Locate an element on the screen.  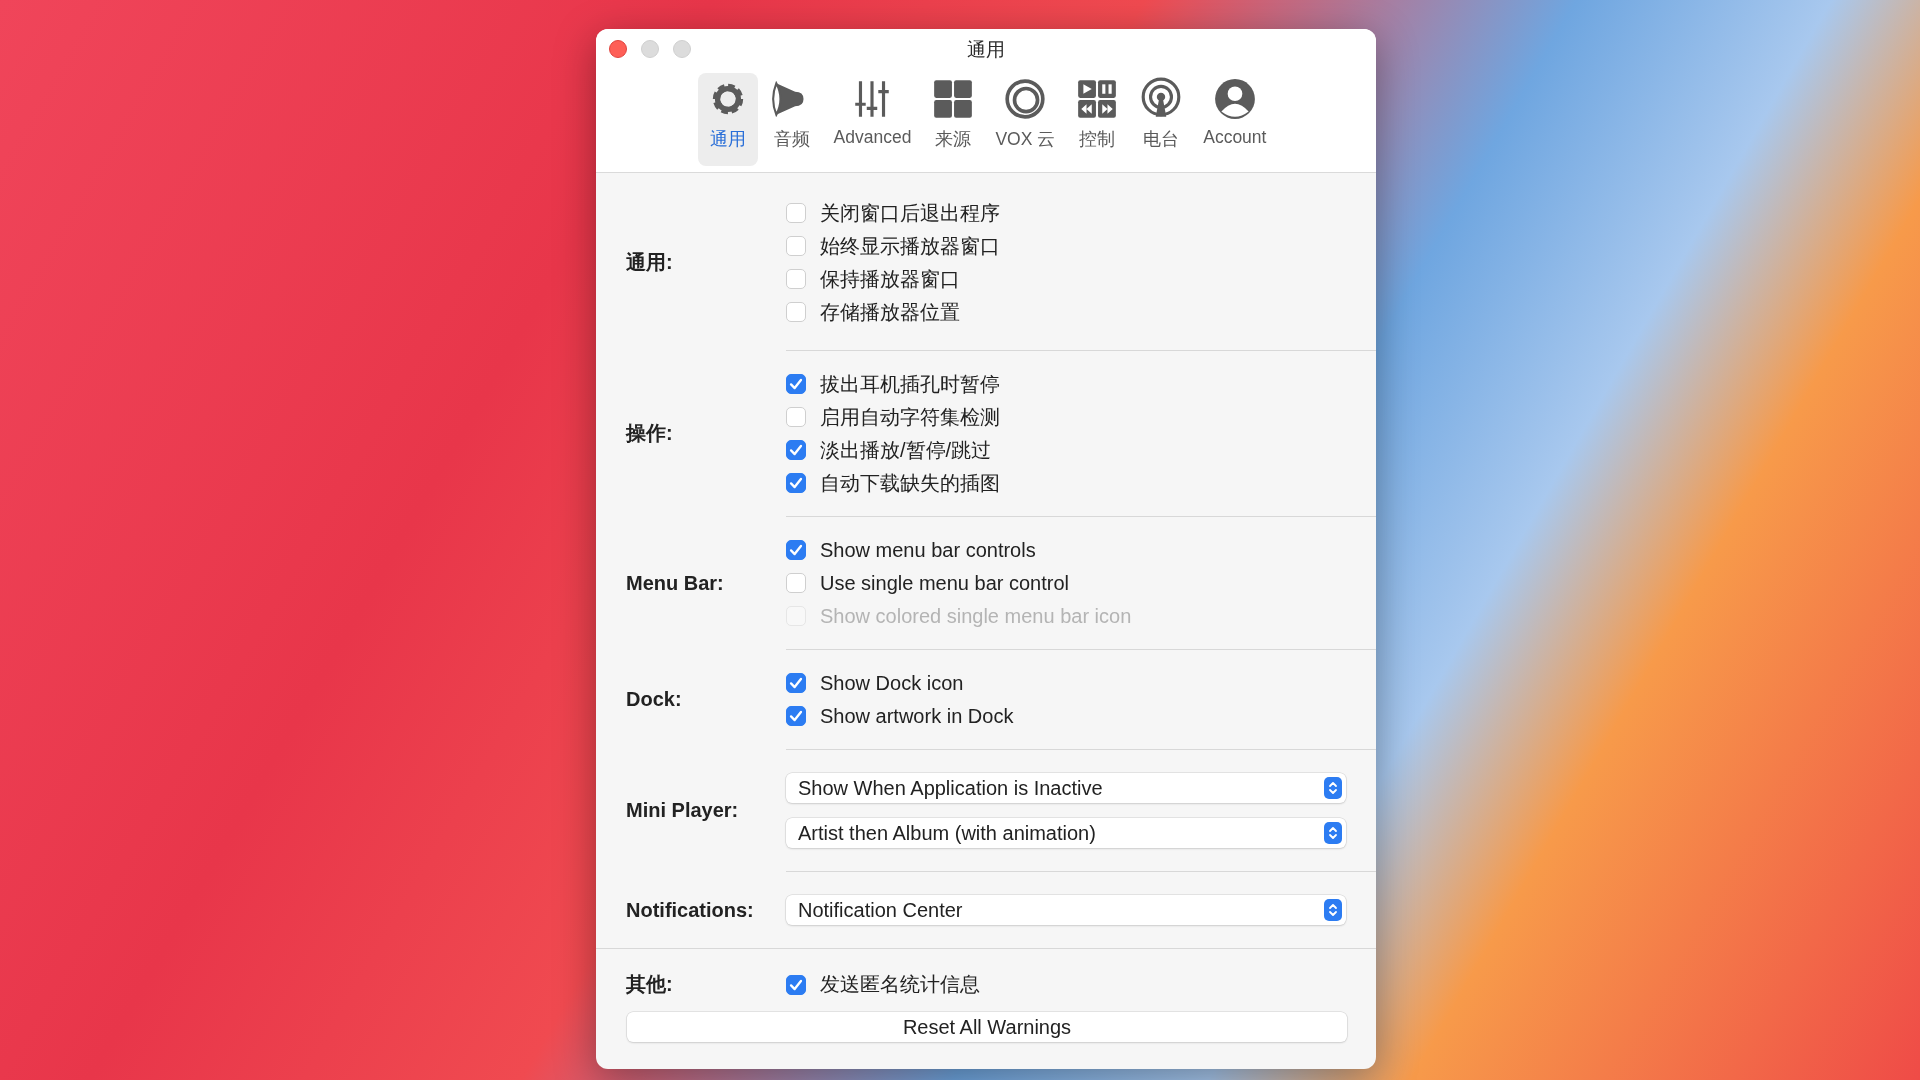
toolbar-tab: 电台 is located at coordinates (1161, 119).